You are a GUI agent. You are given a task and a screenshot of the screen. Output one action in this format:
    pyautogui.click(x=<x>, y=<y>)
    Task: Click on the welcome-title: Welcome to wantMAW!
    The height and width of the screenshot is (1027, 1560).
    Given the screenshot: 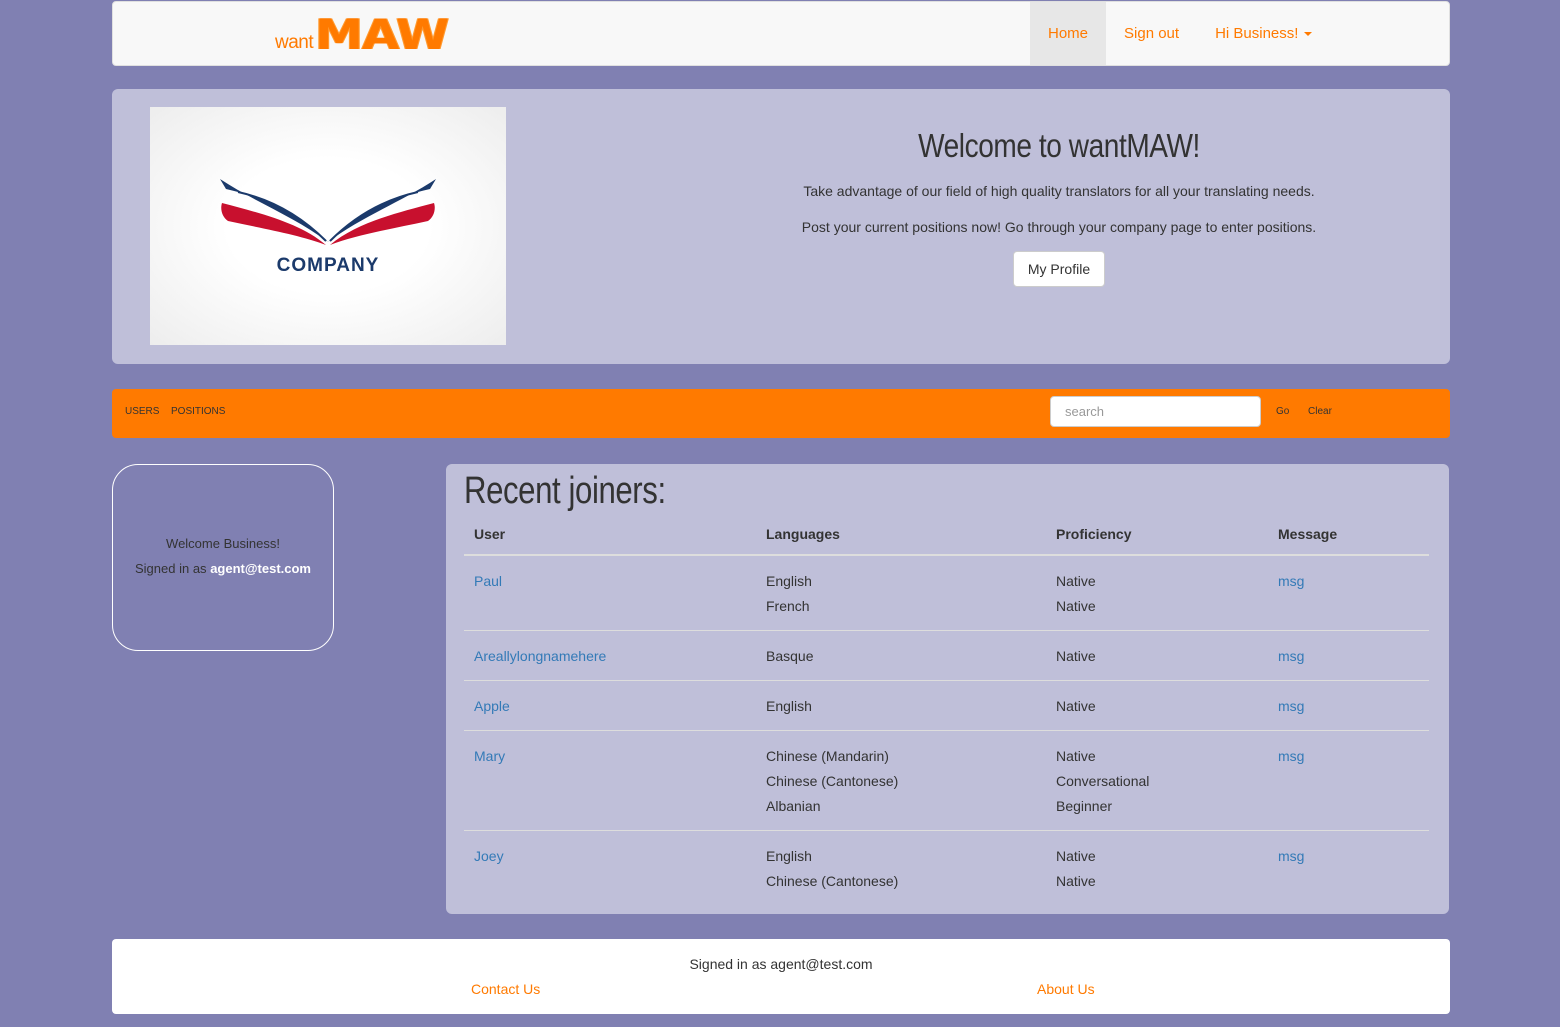 What is the action you would take?
    pyautogui.click(x=1059, y=145)
    